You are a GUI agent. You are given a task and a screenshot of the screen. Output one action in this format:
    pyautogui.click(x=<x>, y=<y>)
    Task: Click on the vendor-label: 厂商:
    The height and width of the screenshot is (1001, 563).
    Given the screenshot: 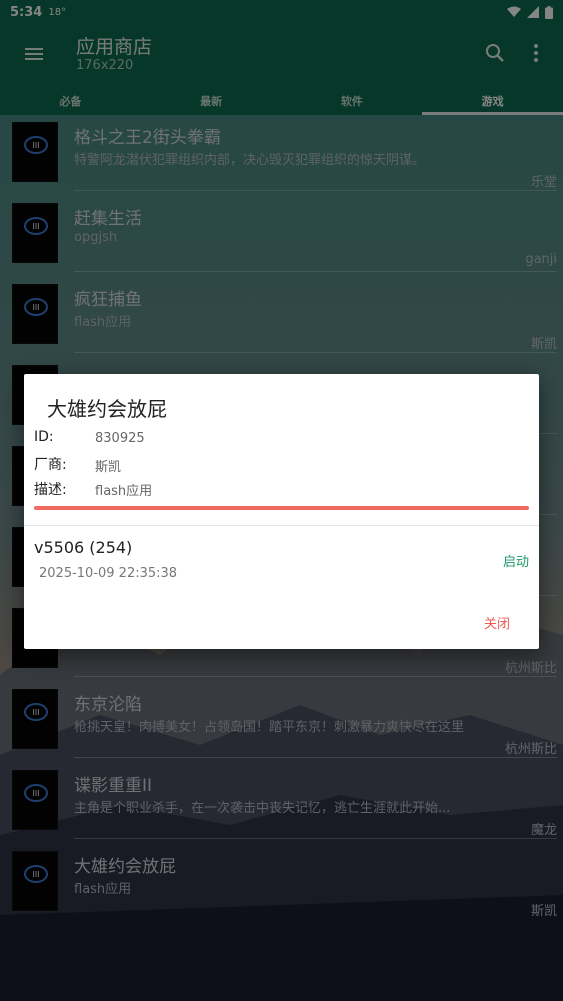 What is the action you would take?
    pyautogui.click(x=50, y=465)
    